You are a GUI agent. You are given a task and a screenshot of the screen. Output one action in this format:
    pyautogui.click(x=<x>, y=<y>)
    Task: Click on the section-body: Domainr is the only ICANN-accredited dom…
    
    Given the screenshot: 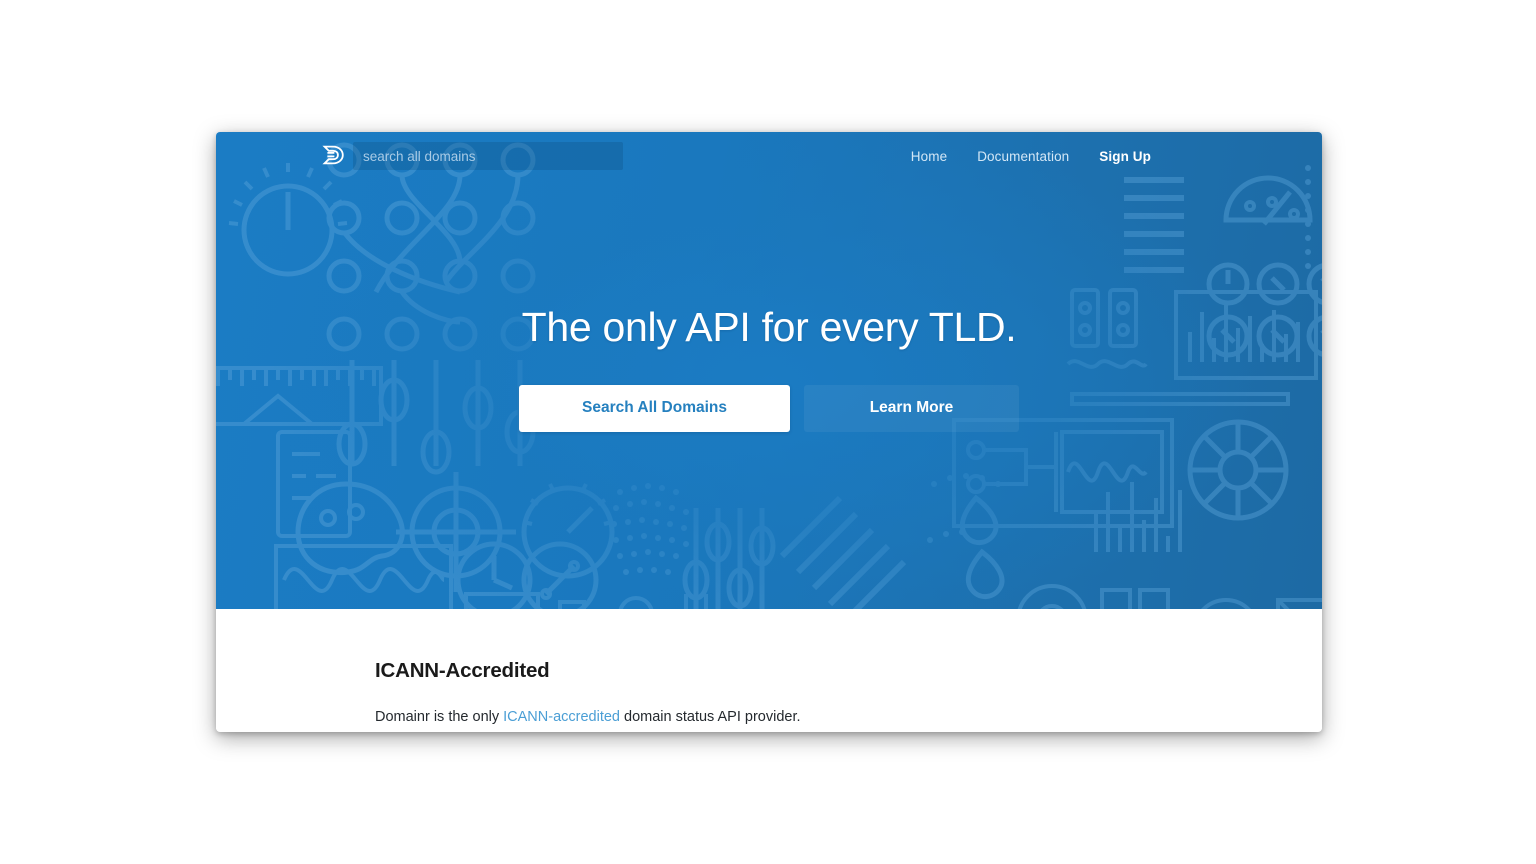 What is the action you would take?
    pyautogui.click(x=848, y=718)
    